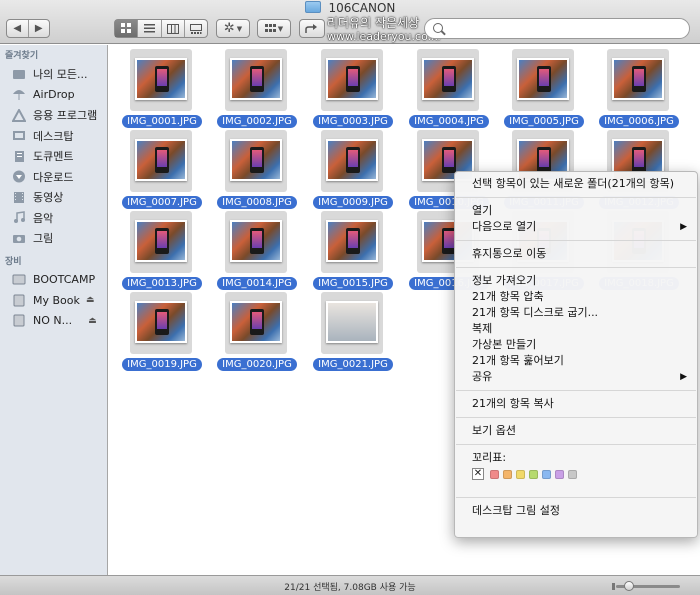  Describe the element at coordinates (576, 404) in the screenshot. I see `menu-item-copy: 21개의 항목 복사` at that location.